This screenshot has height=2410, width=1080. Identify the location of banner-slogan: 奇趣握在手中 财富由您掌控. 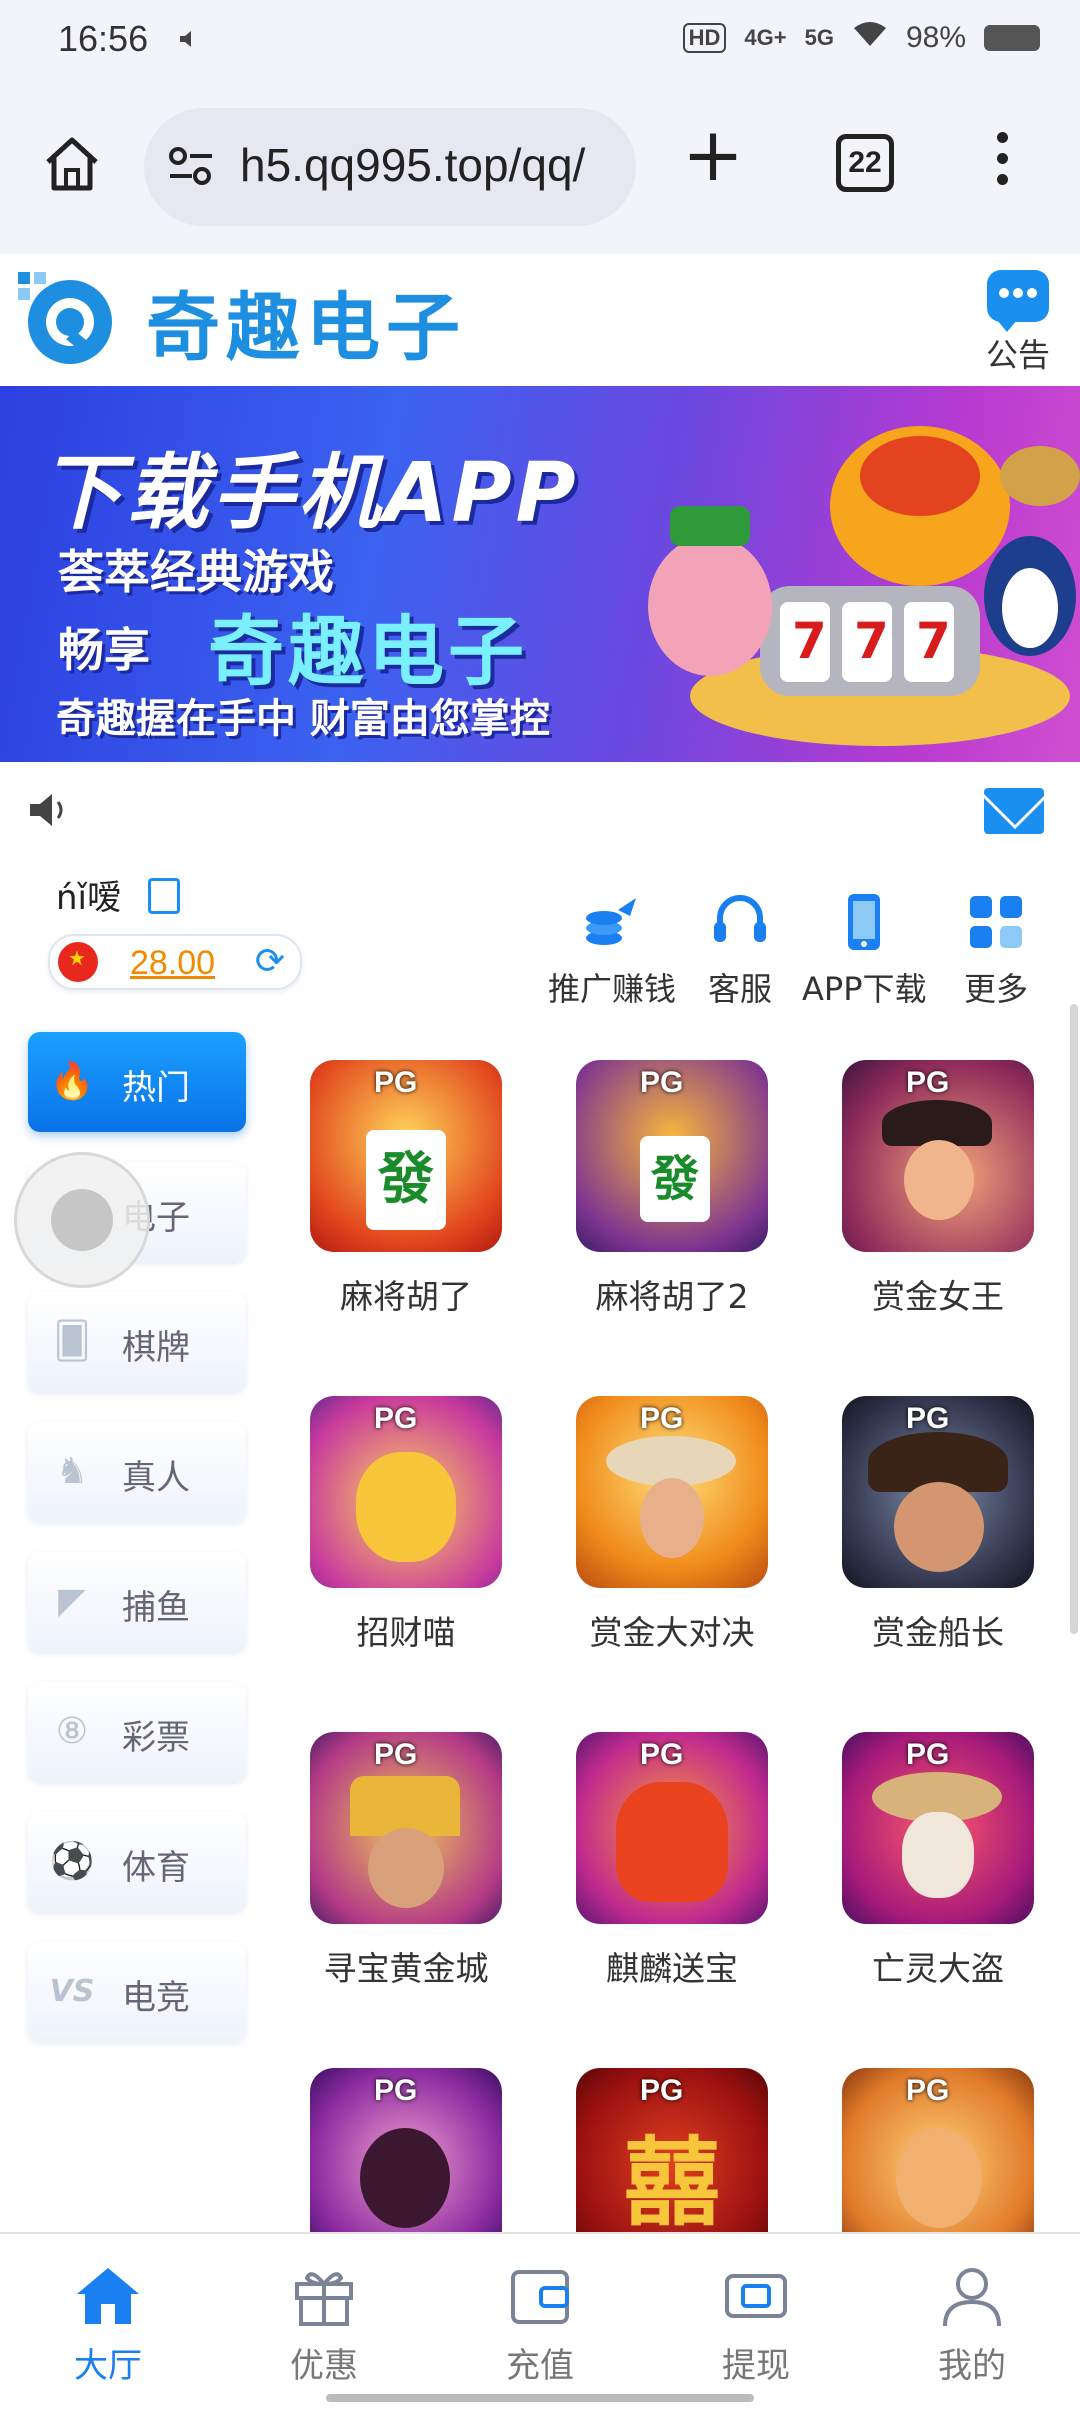
(303, 719).